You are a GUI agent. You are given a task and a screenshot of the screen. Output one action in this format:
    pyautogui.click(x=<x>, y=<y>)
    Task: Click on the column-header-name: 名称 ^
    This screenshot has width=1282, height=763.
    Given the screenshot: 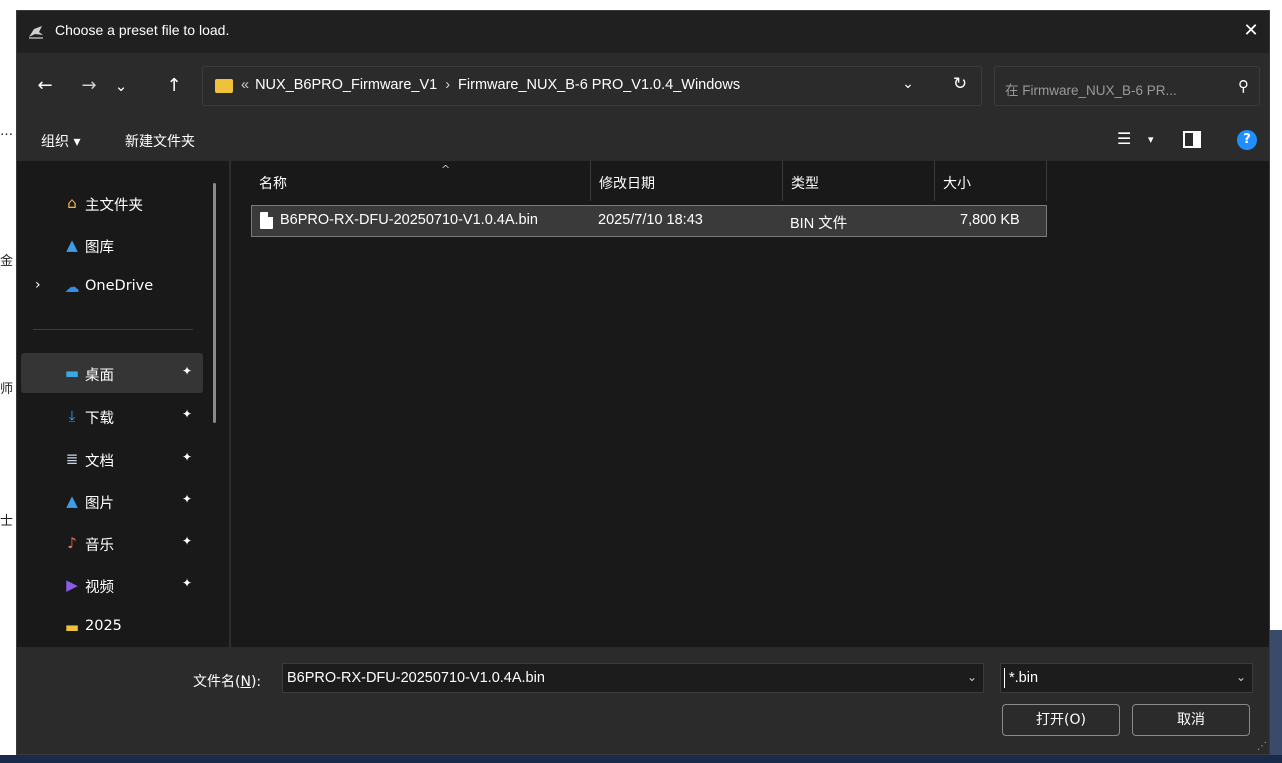 What is the action you would take?
    pyautogui.click(x=421, y=181)
    